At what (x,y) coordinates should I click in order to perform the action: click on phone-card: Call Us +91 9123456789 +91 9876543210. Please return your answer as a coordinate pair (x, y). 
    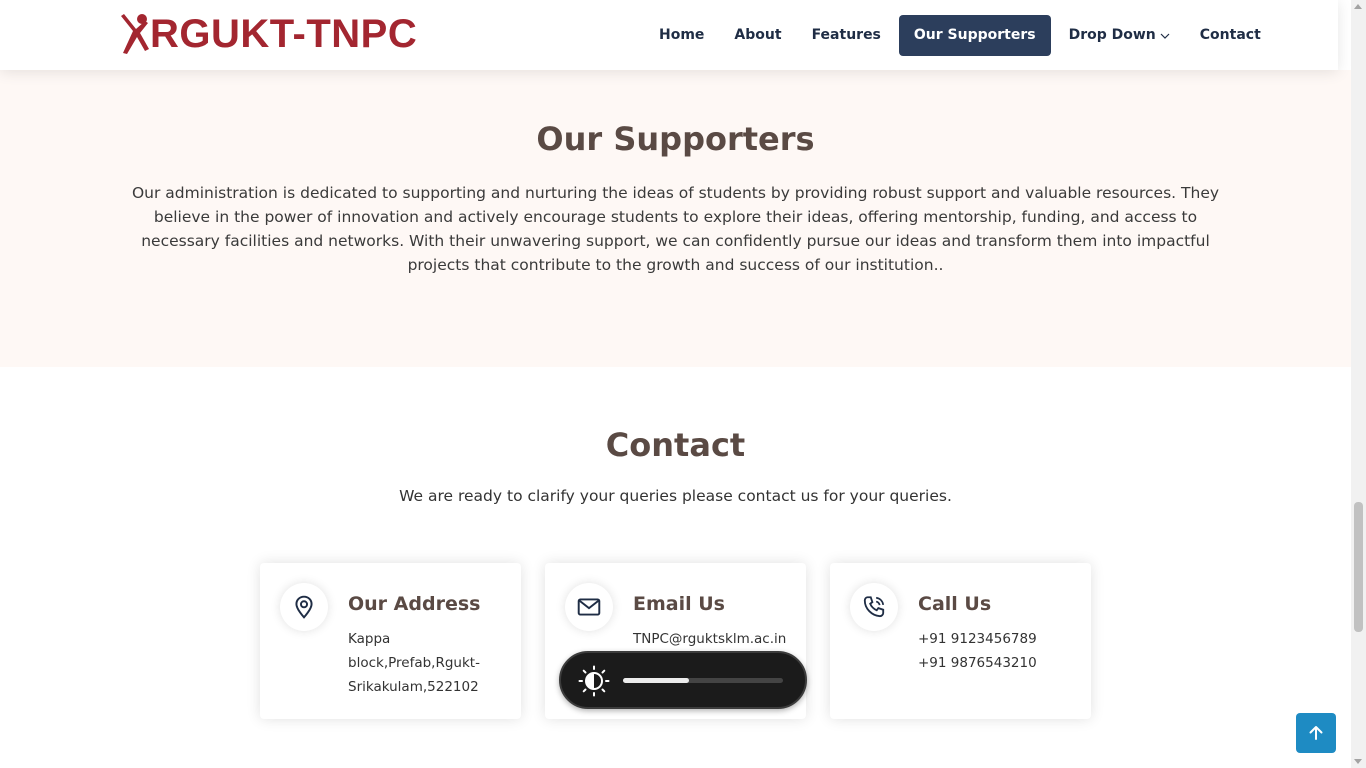
    Looking at the image, I should click on (960, 641).